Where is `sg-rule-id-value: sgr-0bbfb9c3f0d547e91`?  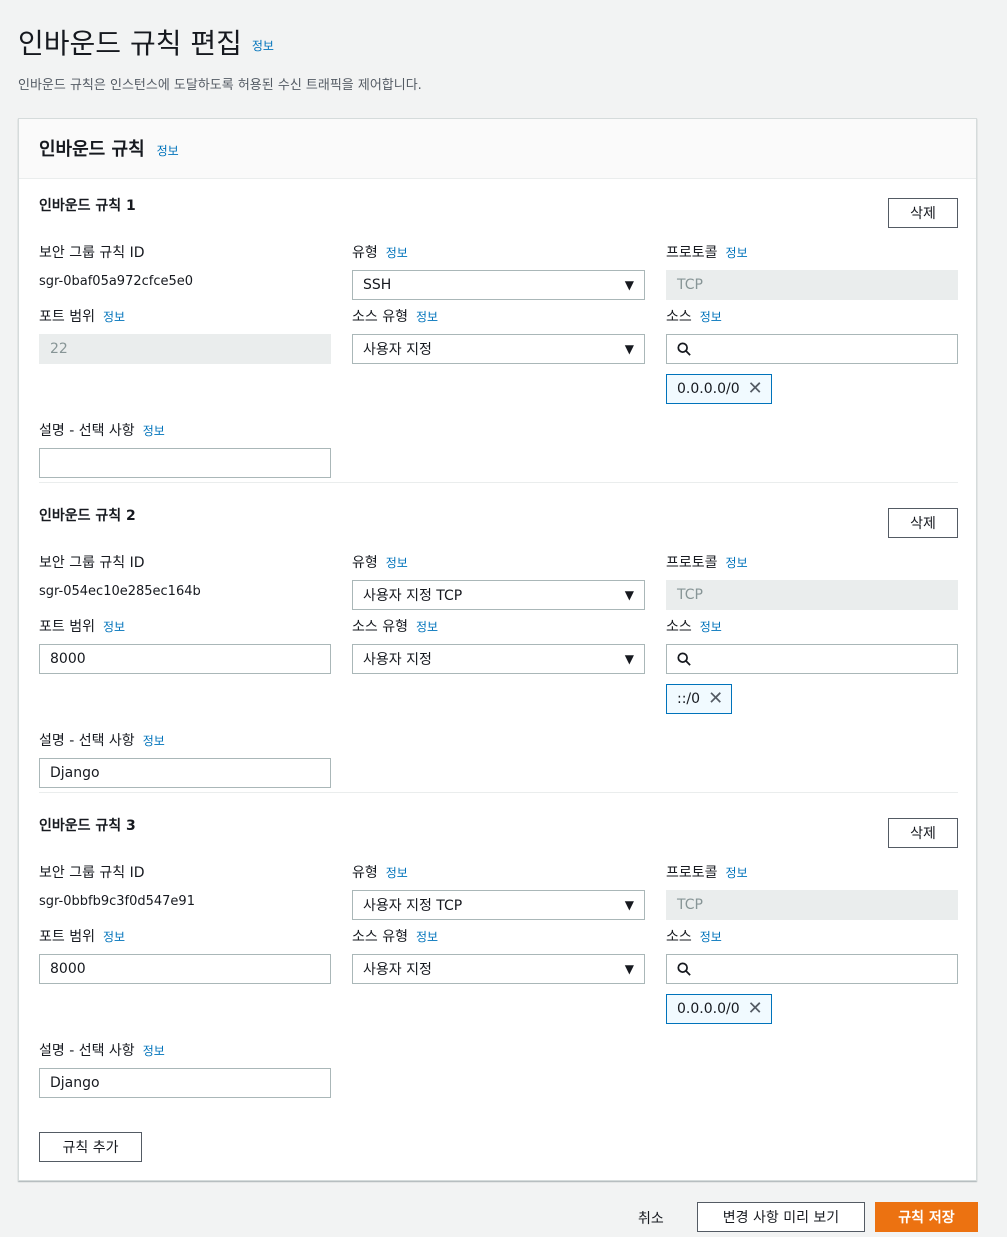
sg-rule-id-value: sgr-0bbfb9c3f0d547e91 is located at coordinates (117, 901).